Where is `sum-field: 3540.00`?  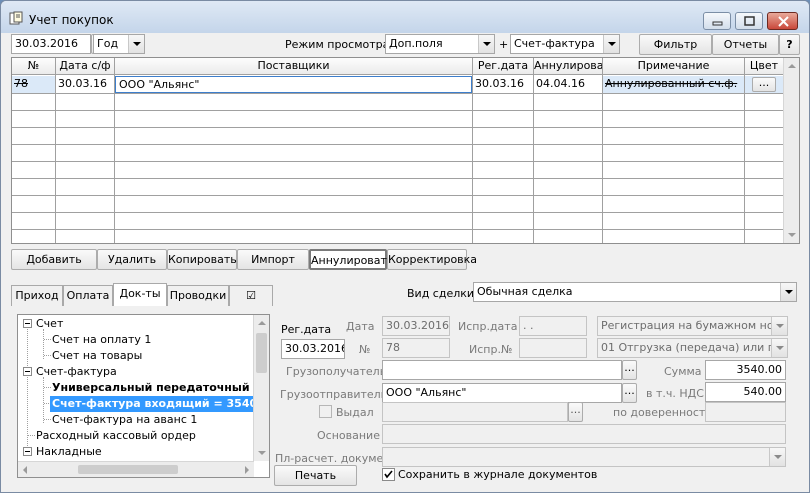 sum-field: 3540.00 is located at coordinates (745, 370).